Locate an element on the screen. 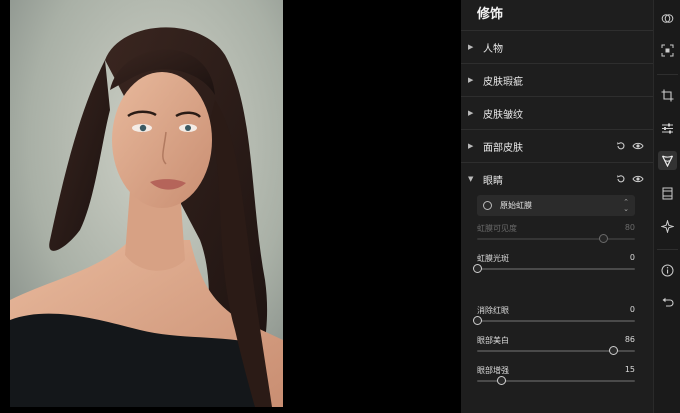 The width and height of the screenshot is (680, 413). slider-value: 86 is located at coordinates (629, 339).